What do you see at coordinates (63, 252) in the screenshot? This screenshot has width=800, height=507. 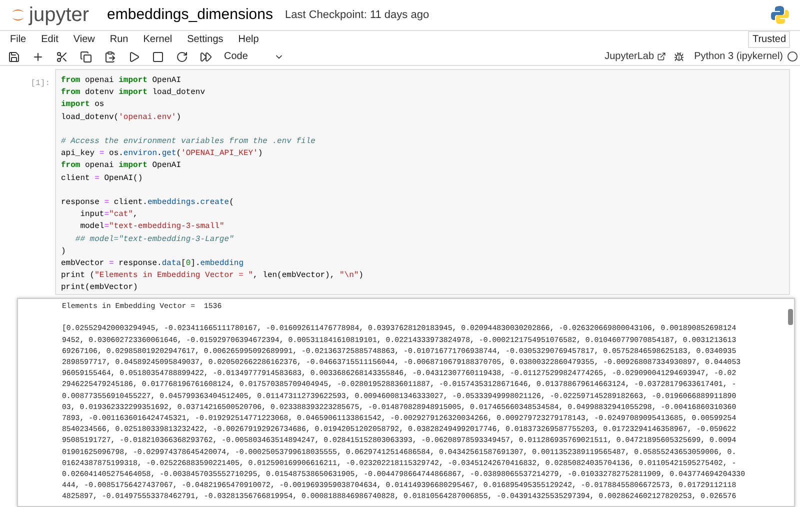 I see `code-line: )` at bounding box center [63, 252].